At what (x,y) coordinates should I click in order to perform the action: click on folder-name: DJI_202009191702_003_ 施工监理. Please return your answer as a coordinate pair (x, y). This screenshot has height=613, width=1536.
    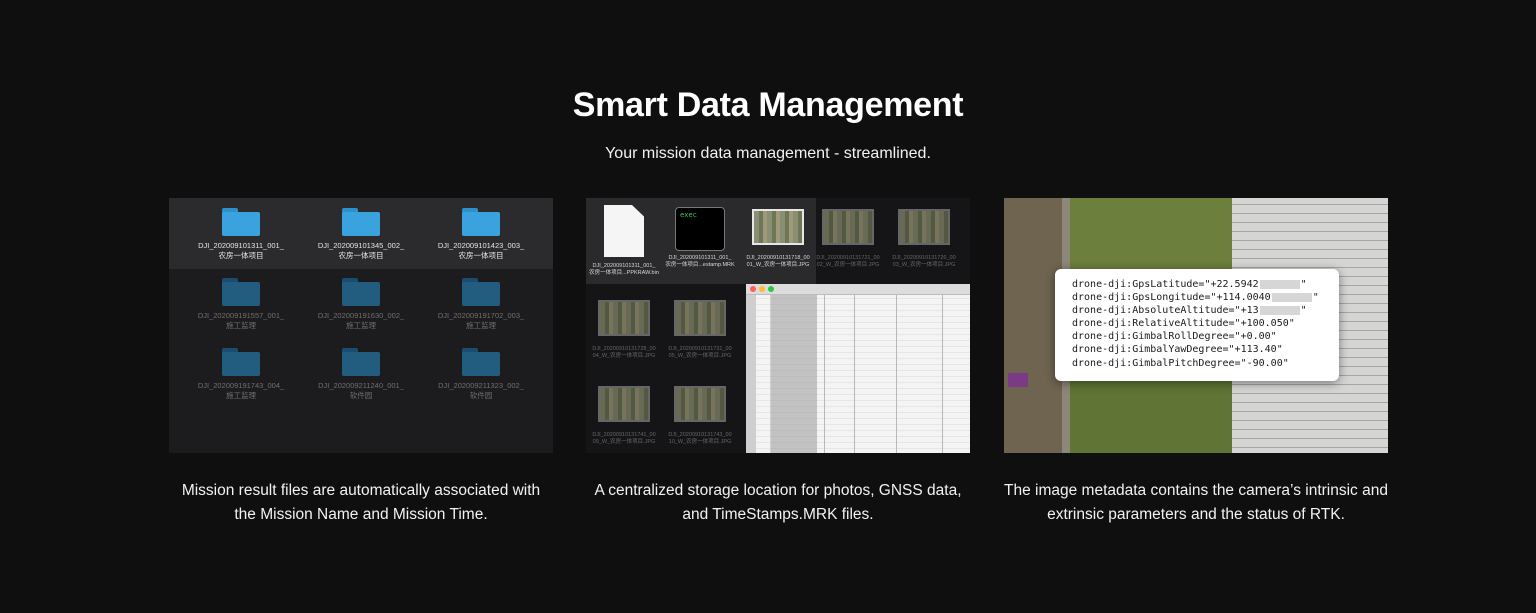
    Looking at the image, I should click on (481, 320).